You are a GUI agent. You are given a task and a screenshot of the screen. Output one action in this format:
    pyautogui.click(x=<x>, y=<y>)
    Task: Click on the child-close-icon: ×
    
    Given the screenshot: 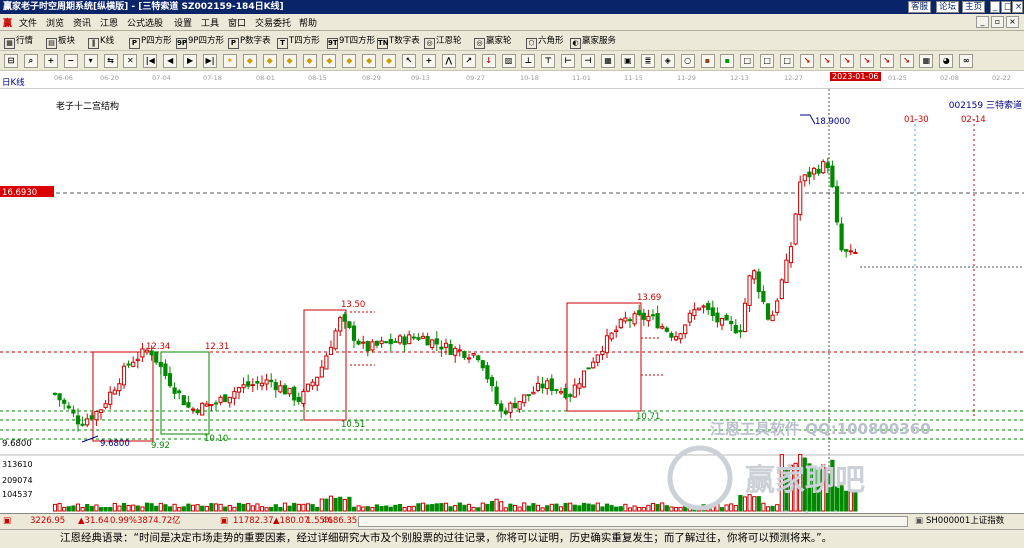 What is the action you would take?
    pyautogui.click(x=1012, y=22)
    